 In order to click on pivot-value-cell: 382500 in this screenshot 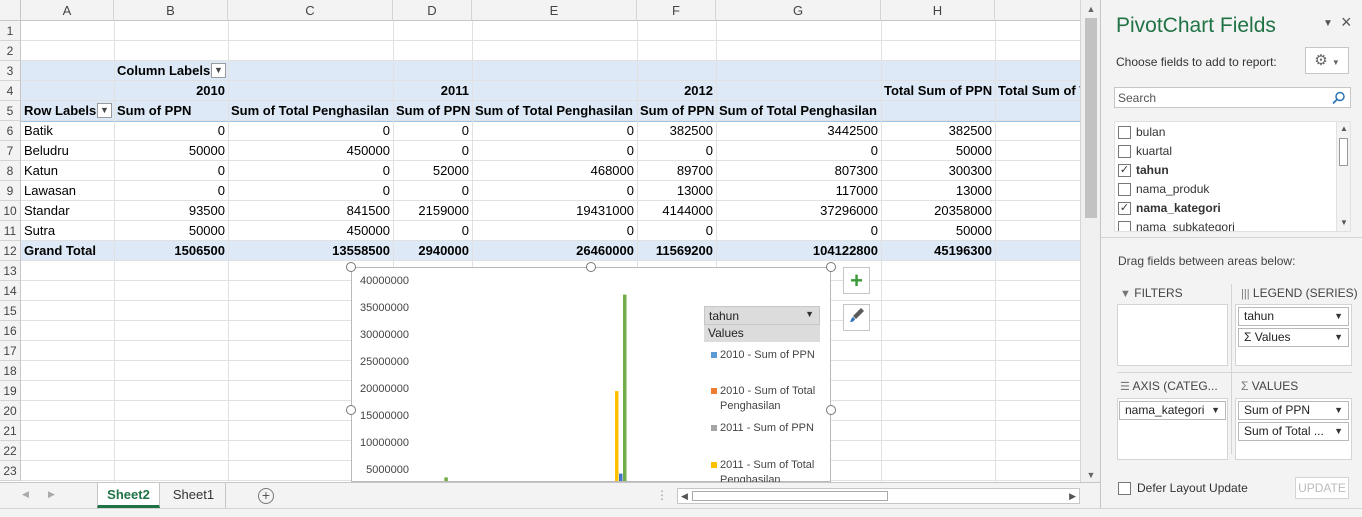, I will do `click(938, 131)`.